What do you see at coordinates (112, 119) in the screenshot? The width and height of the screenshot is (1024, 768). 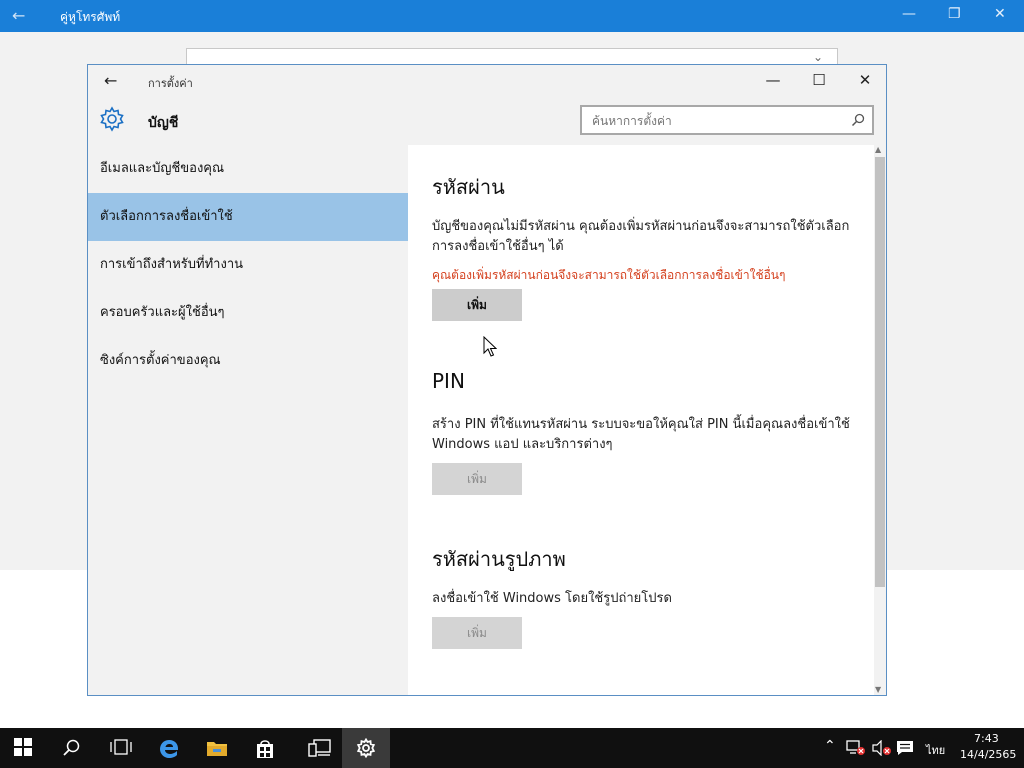 I see `gear-icon` at bounding box center [112, 119].